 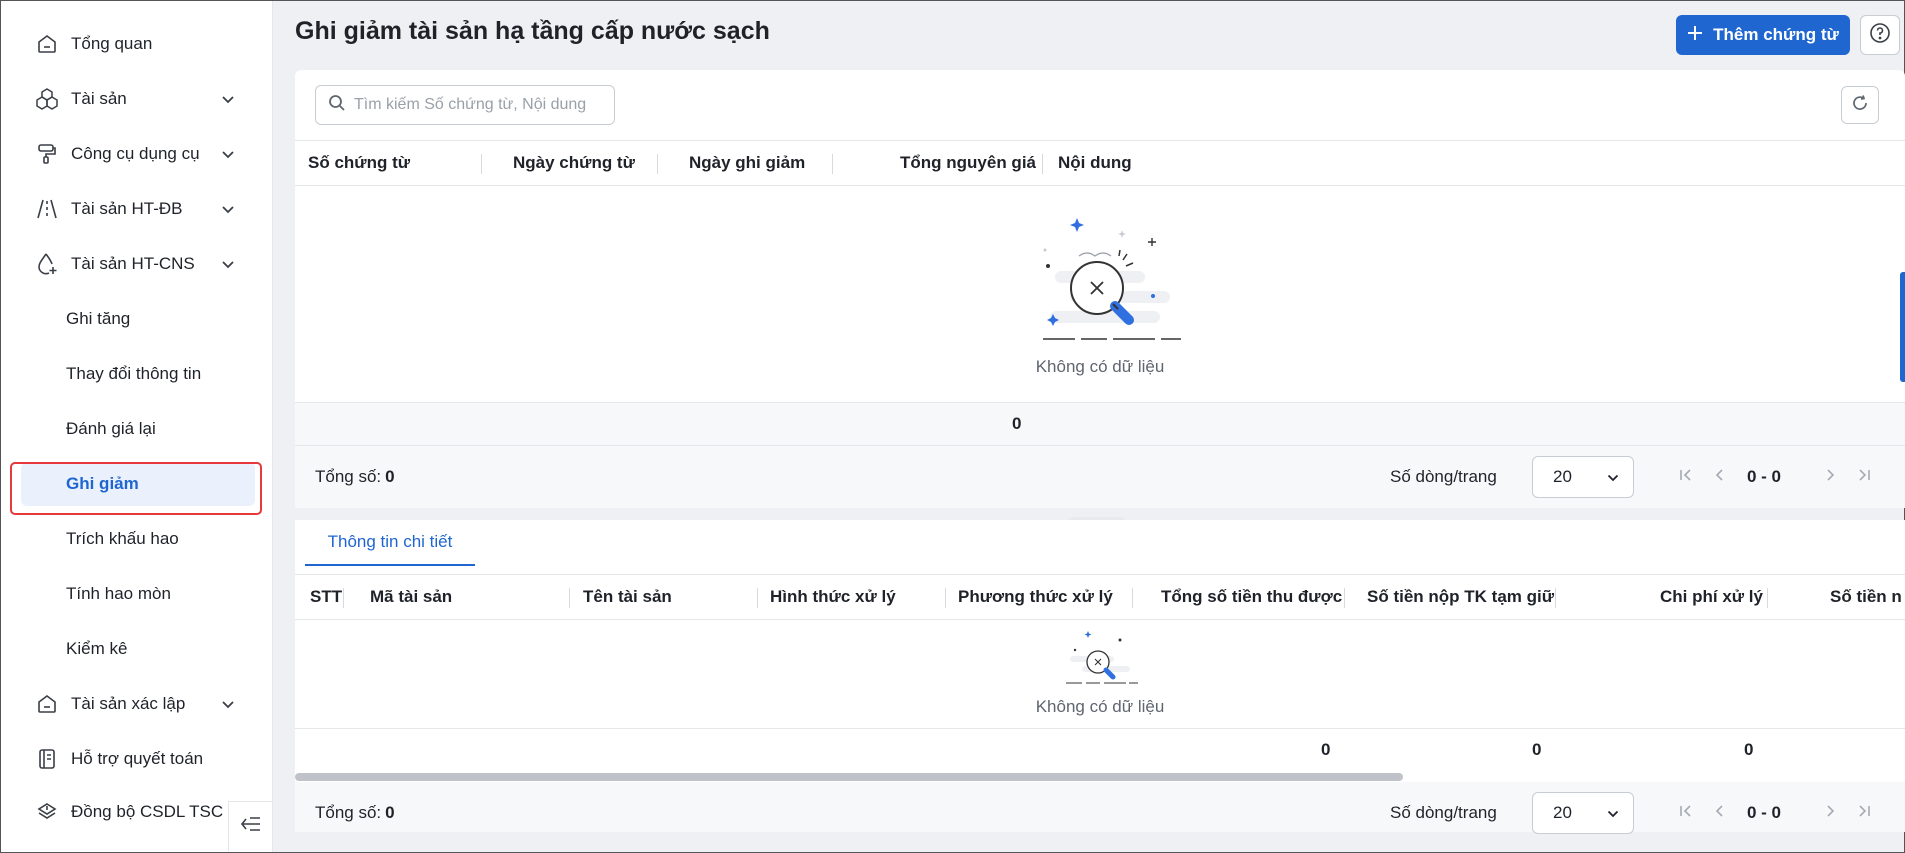 I want to click on sidebar-item-settlement-support: Hỗ trợ quyết toán, so click(x=137, y=759).